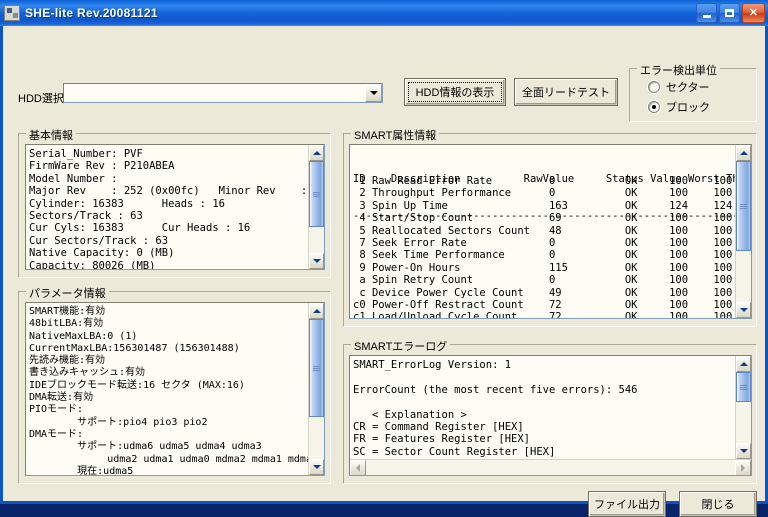  I want to click on focus-ring, so click(455, 92).